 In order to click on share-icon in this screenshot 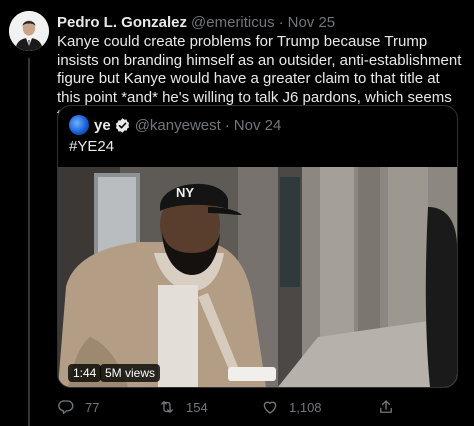, I will do `click(386, 406)`.